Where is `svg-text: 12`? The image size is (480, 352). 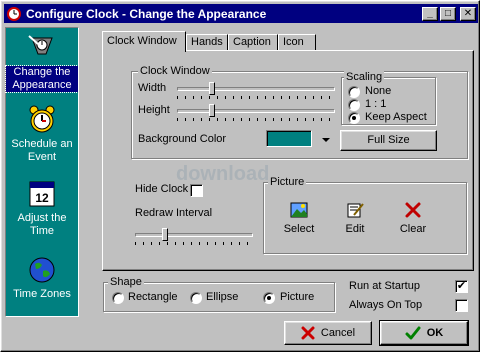 svg-text: 12 is located at coordinates (42, 198).